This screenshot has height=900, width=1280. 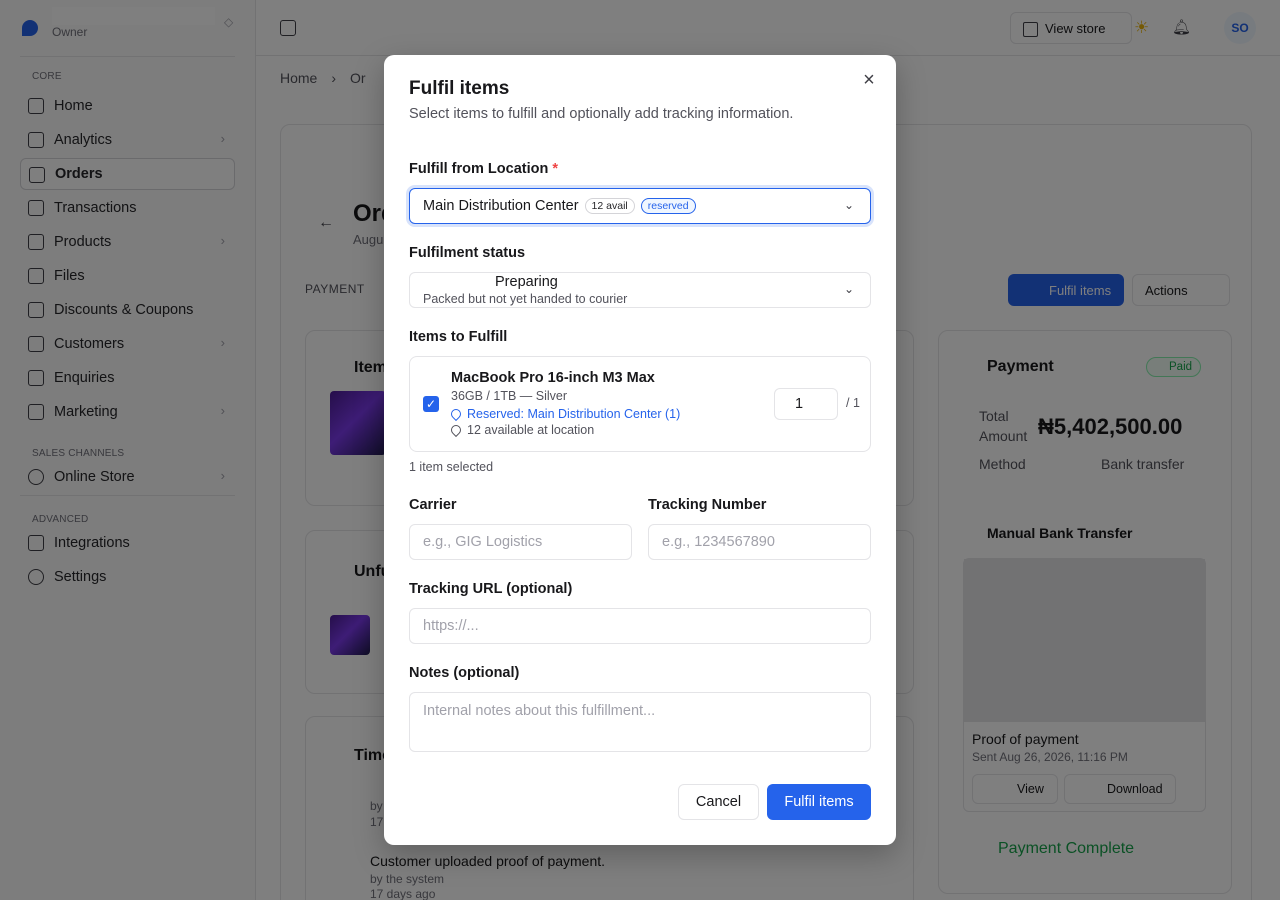 What do you see at coordinates (467, 253) in the screenshot?
I see `status-label: Fulfilment status` at bounding box center [467, 253].